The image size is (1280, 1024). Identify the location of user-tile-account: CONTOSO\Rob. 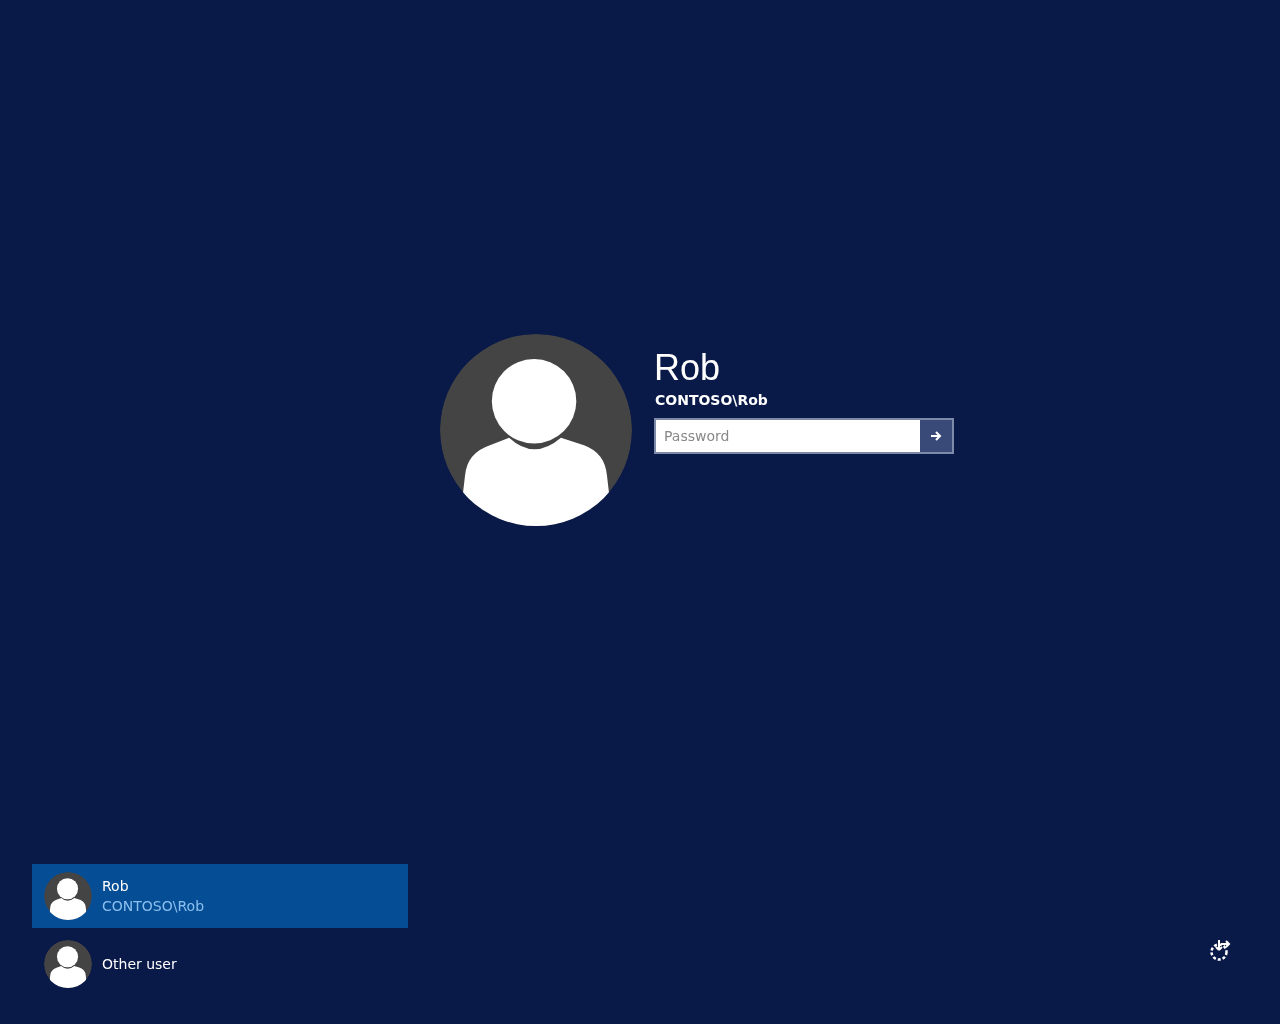
(153, 906).